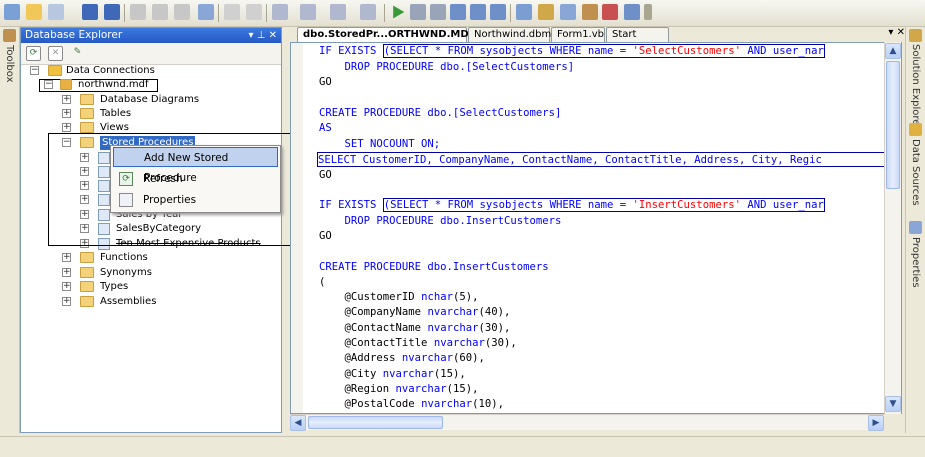  Describe the element at coordinates (195, 165) in the screenshot. I see `menu-item-add-new-stored-procedure: Add New Stored Procedure` at that location.